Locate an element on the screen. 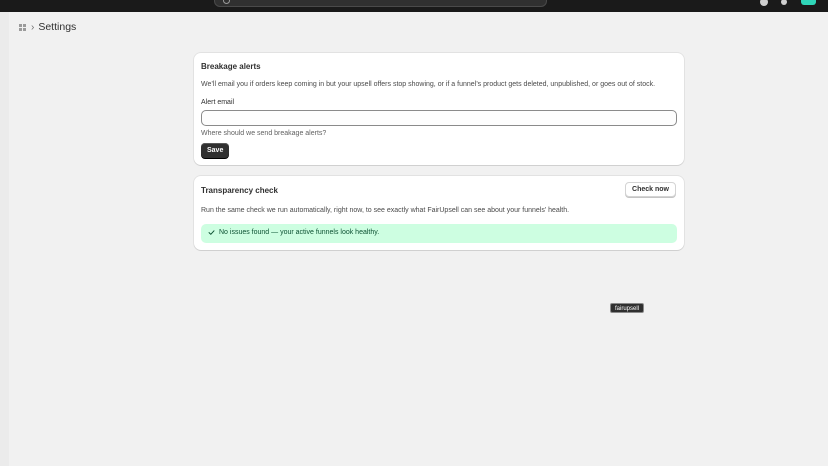  sidebar is located at coordinates (4, 239).